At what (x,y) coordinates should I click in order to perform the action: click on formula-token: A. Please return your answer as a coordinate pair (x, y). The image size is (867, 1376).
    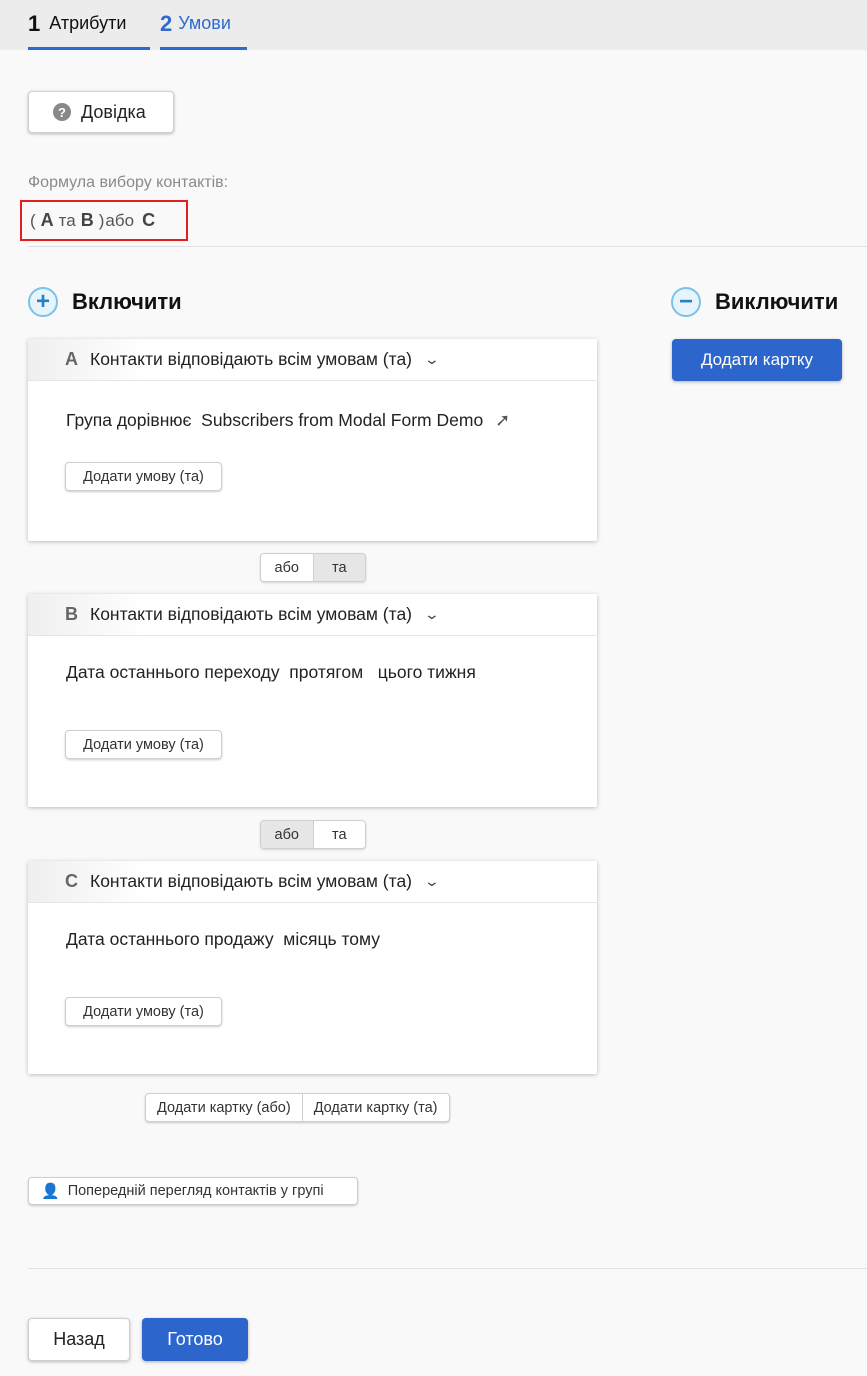
    Looking at the image, I should click on (47, 220).